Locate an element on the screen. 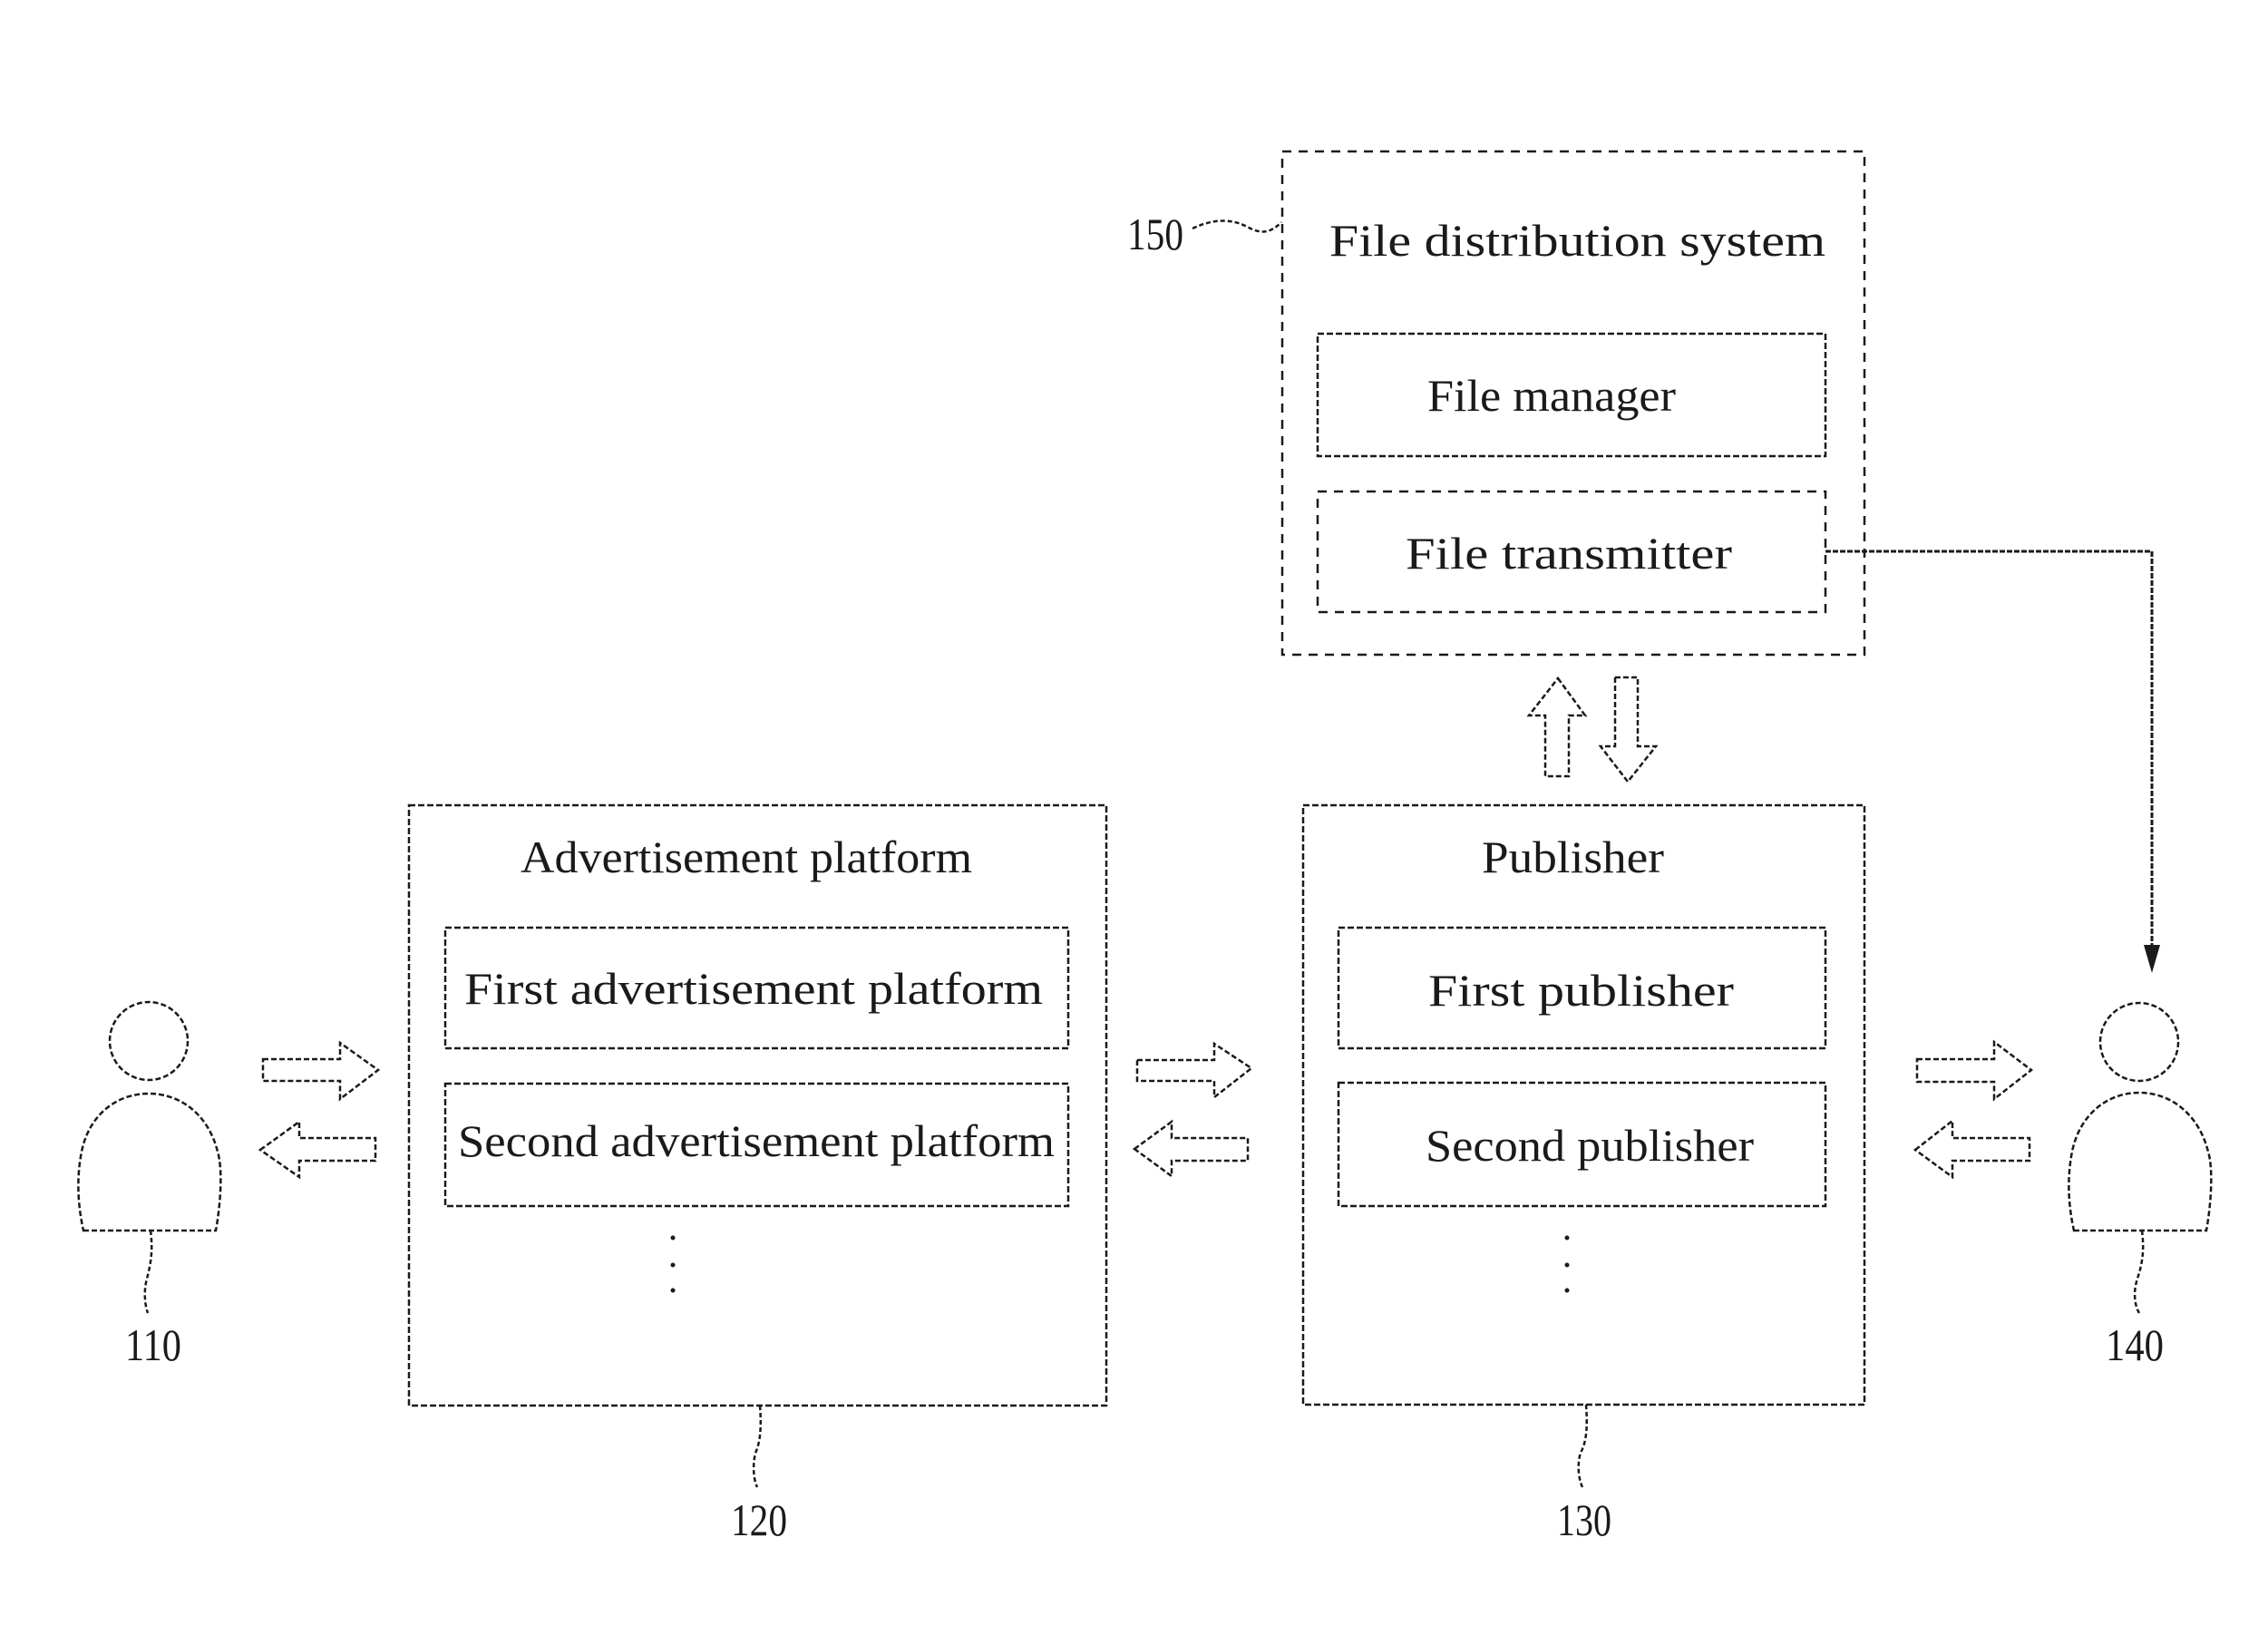  second-publisher-label: Second publisher is located at coordinates (1590, 1145).